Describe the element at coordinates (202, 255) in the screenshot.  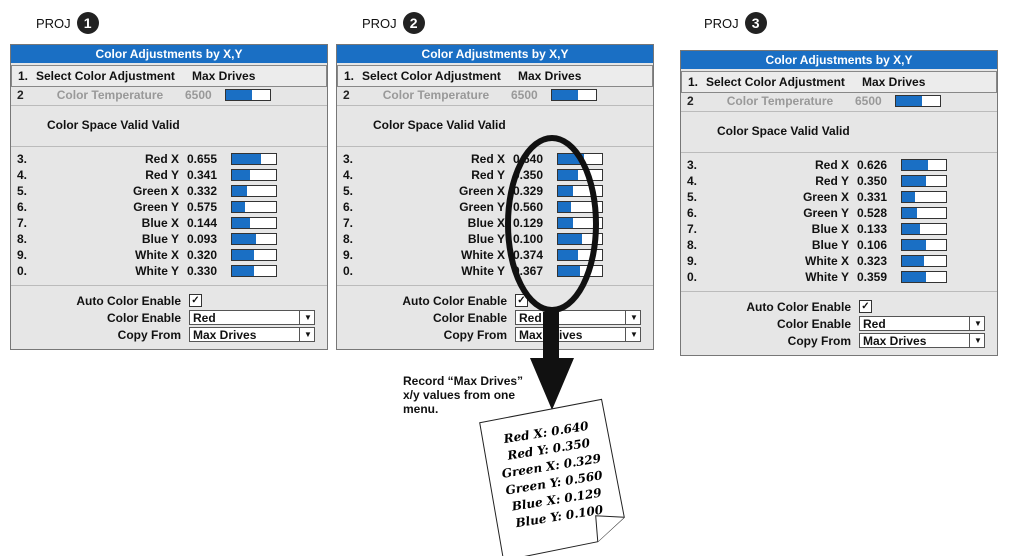
I see `row-value: 0.320` at that location.